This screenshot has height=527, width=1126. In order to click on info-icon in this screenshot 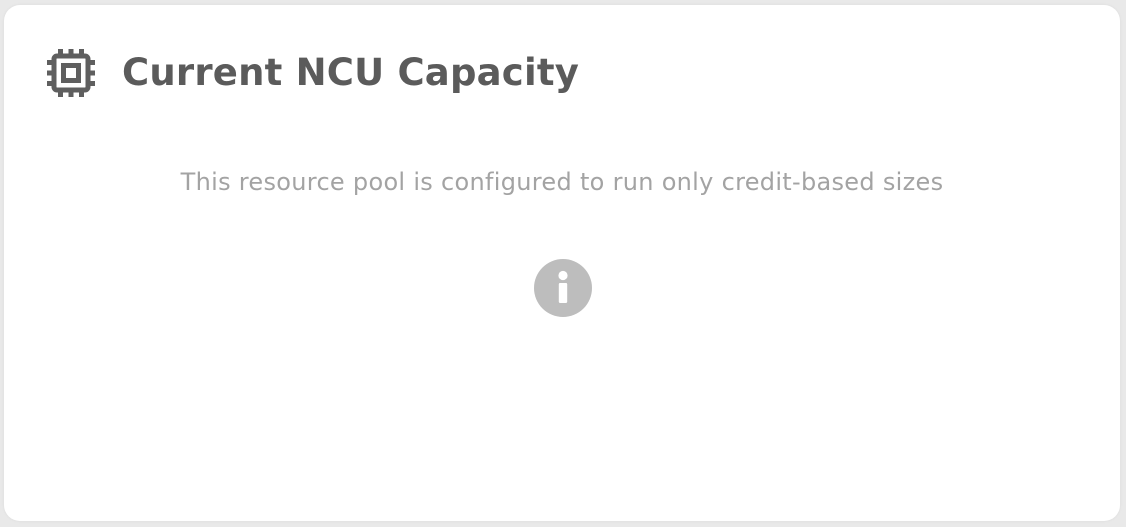, I will do `click(563, 288)`.